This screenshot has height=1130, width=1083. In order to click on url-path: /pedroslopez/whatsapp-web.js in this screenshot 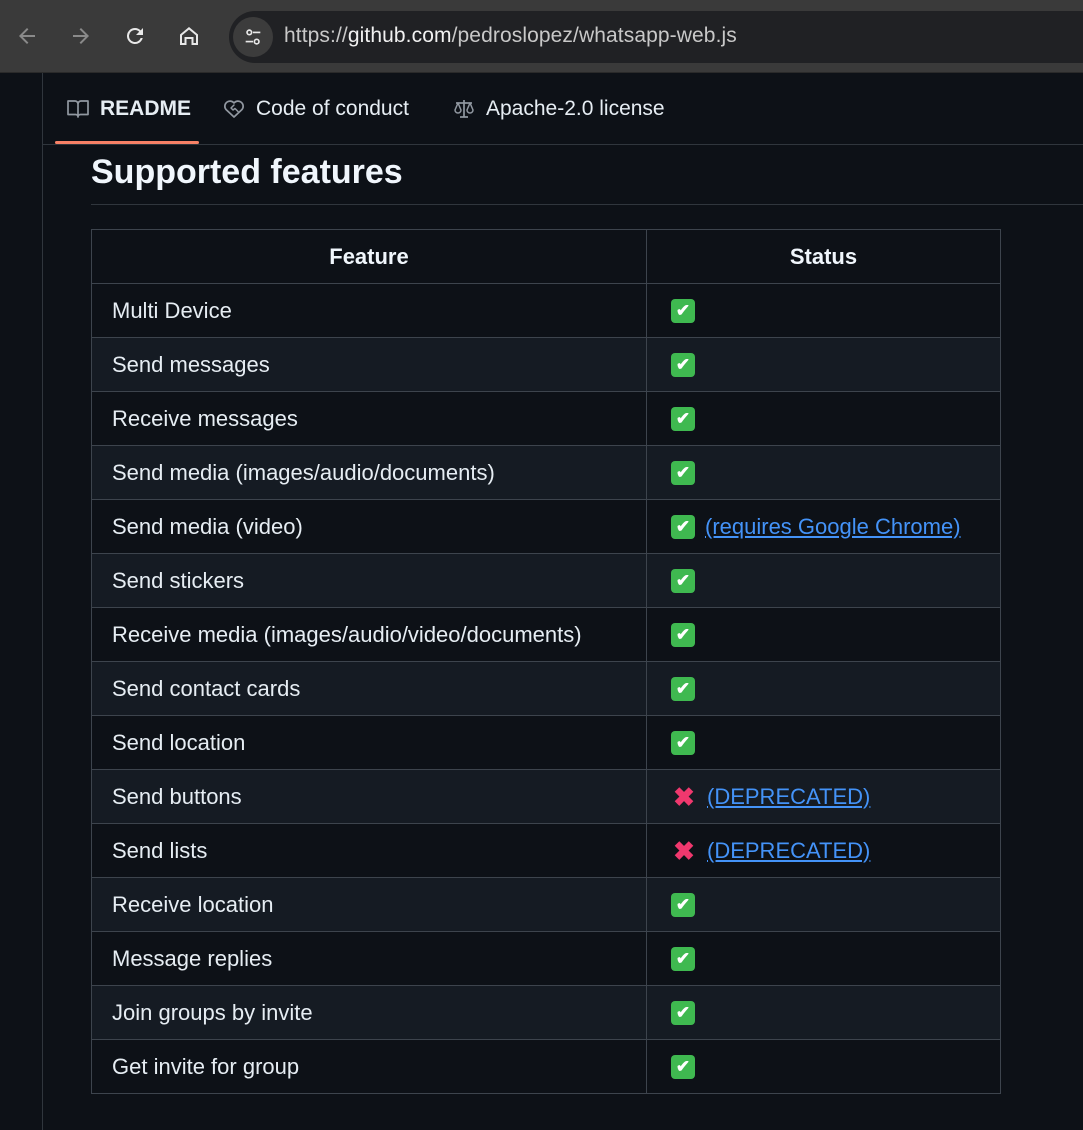, I will do `click(594, 35)`.